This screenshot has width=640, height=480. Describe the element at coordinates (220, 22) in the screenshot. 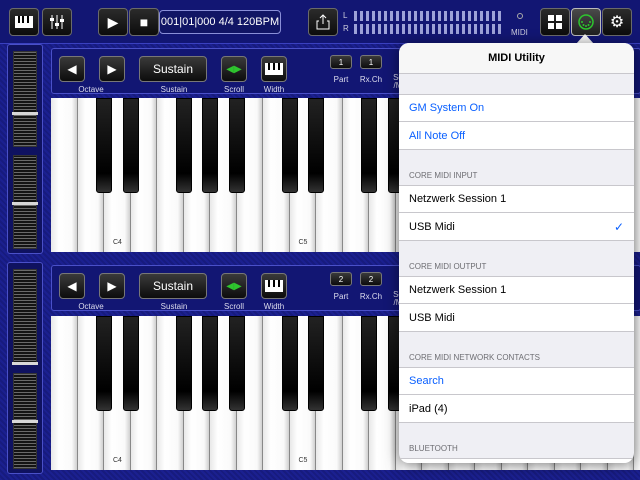

I see `transport-display: 001|01|000 4/4 120BPM` at that location.